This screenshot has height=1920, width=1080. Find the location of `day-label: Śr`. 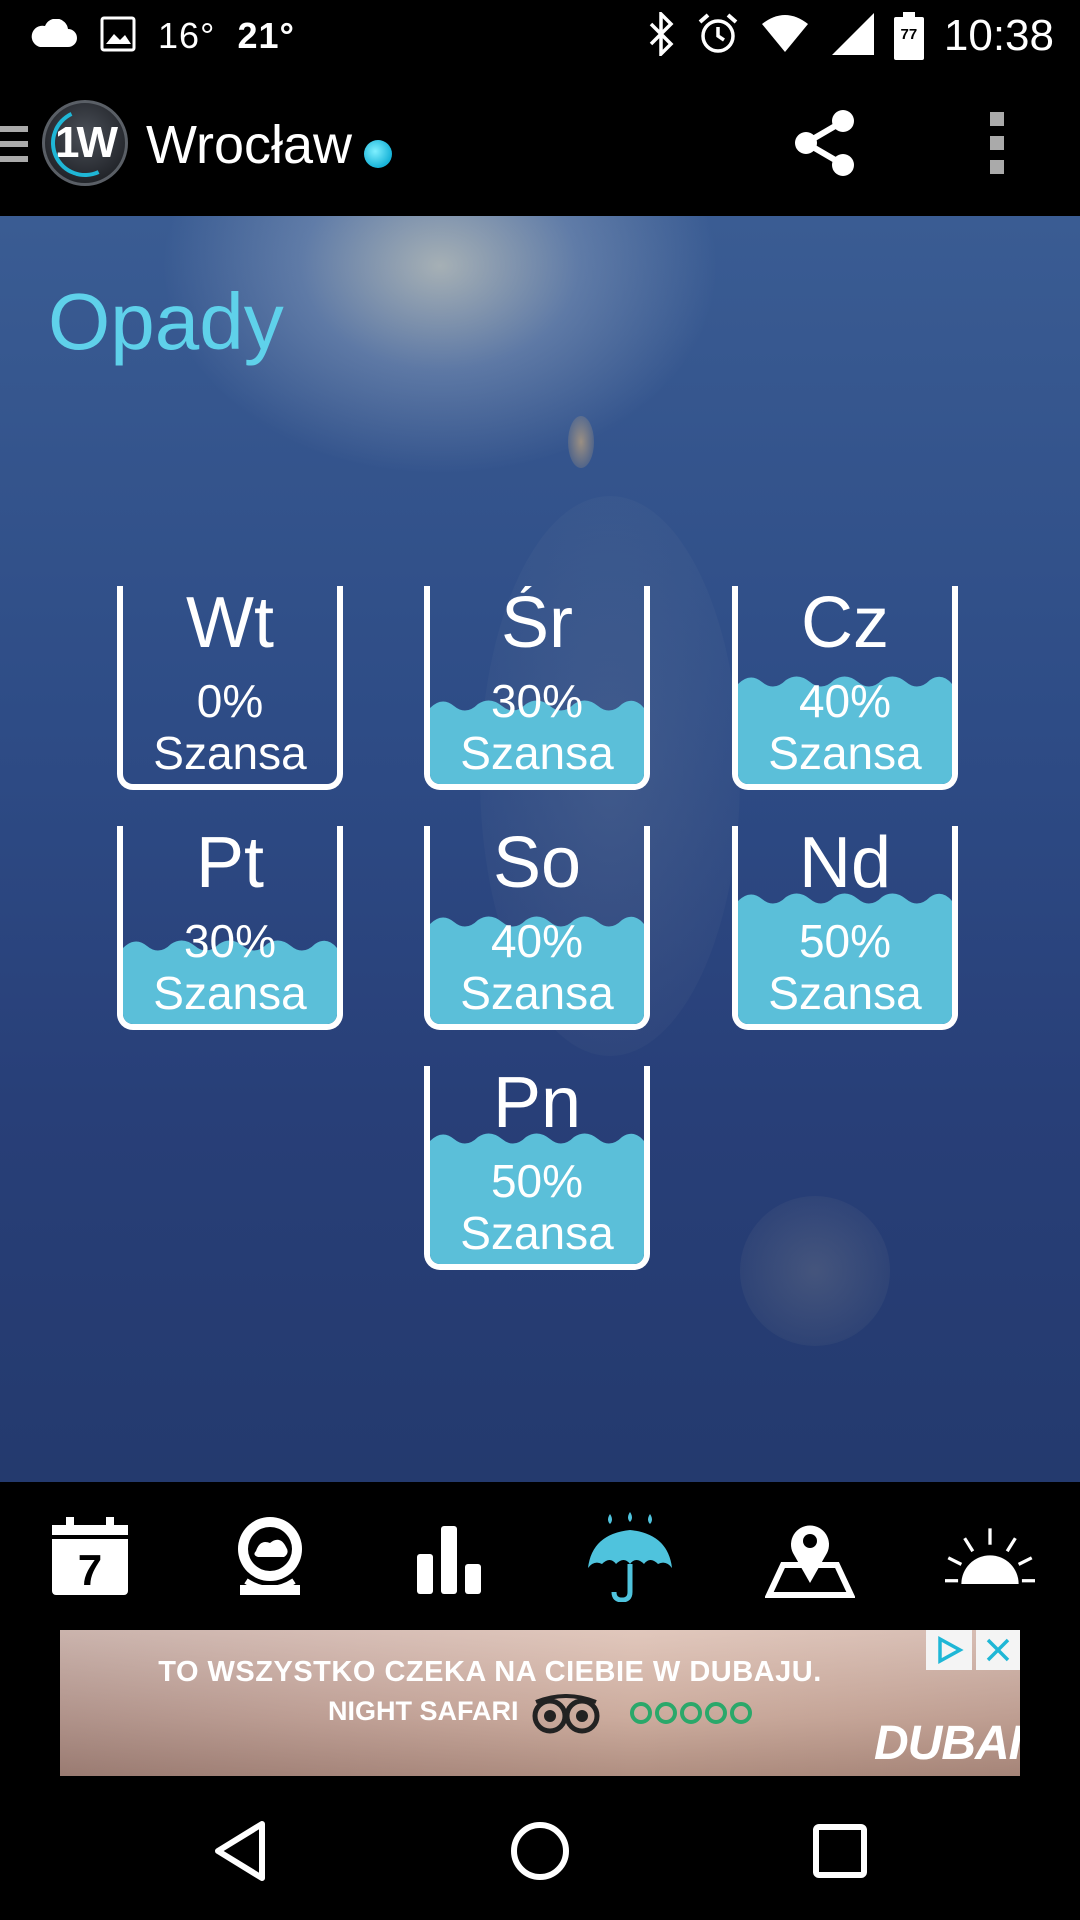

day-label: Śr is located at coordinates (537, 624).